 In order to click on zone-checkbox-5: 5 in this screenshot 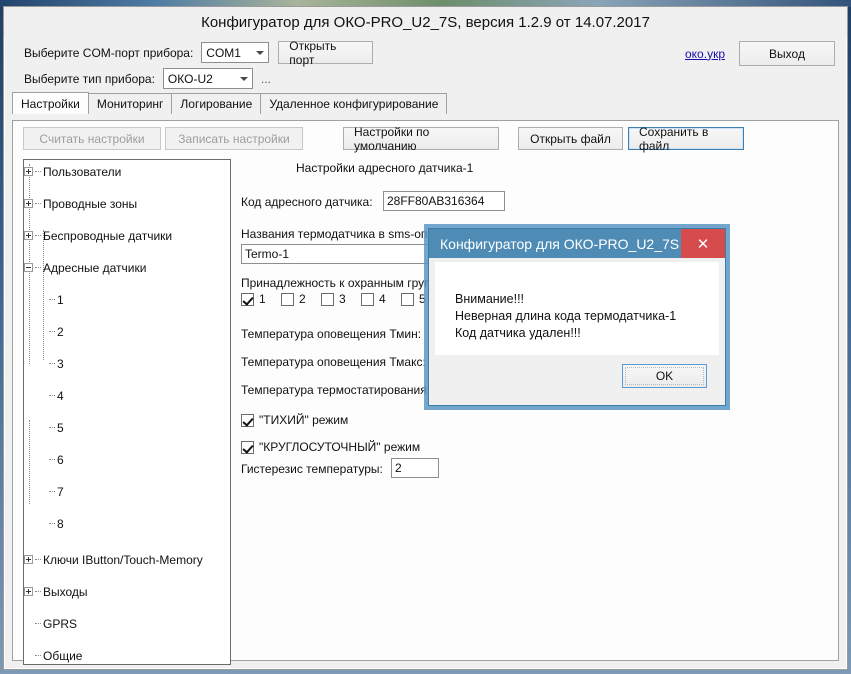, I will do `click(413, 299)`.